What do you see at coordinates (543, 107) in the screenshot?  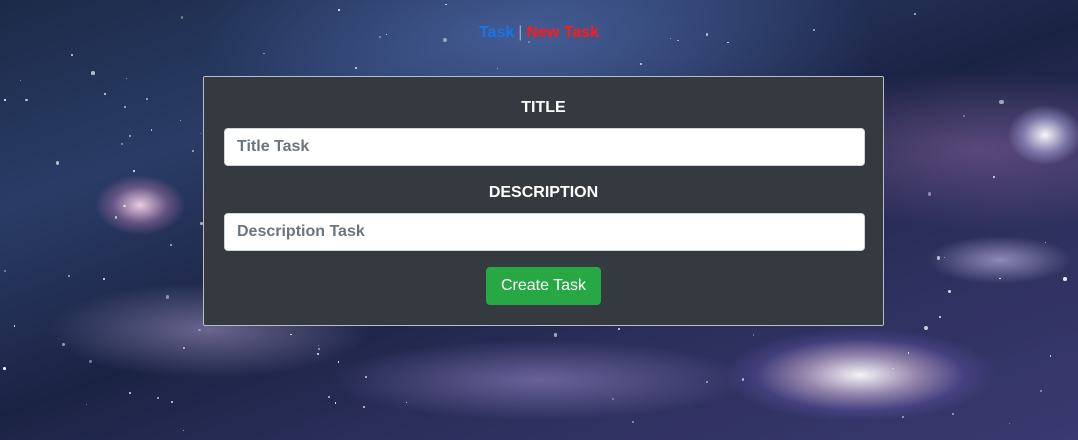 I see `title-label: TITLE` at bounding box center [543, 107].